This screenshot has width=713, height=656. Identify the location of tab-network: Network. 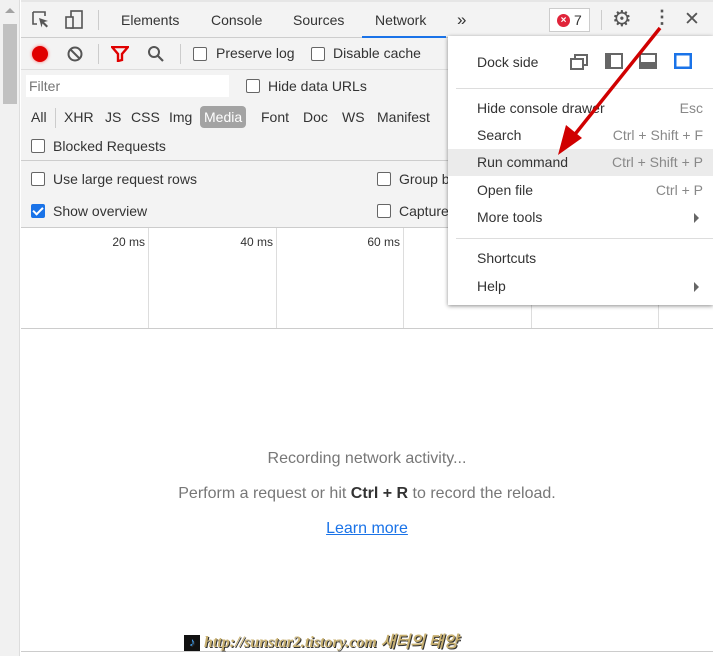
(400, 20).